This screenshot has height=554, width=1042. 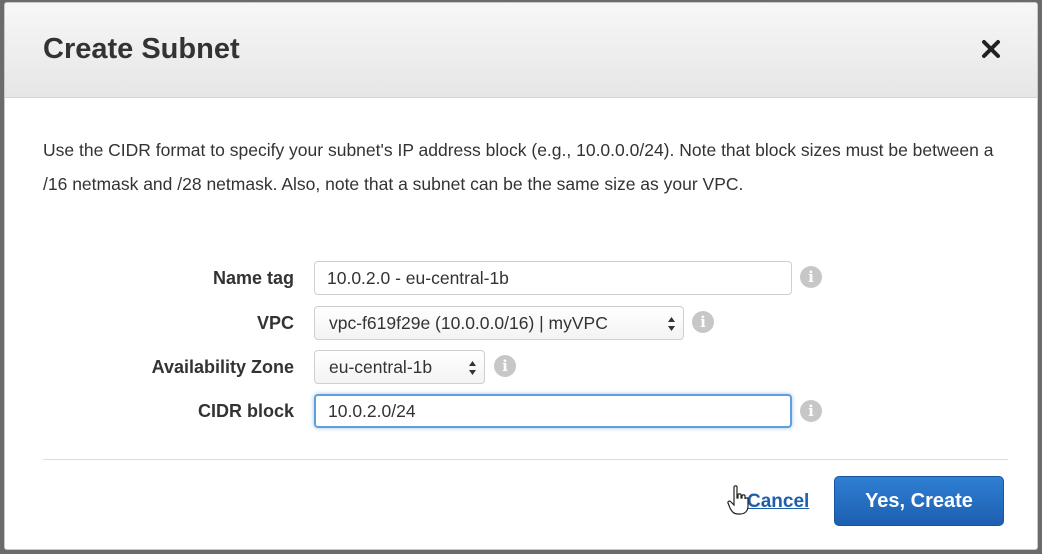 I want to click on footer-divider, so click(x=525, y=459).